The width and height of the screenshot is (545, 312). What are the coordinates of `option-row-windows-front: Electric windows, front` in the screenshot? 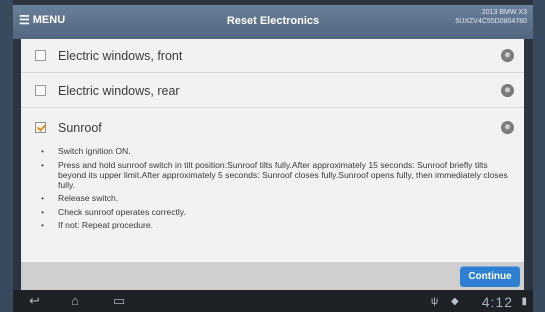 It's located at (272, 56).